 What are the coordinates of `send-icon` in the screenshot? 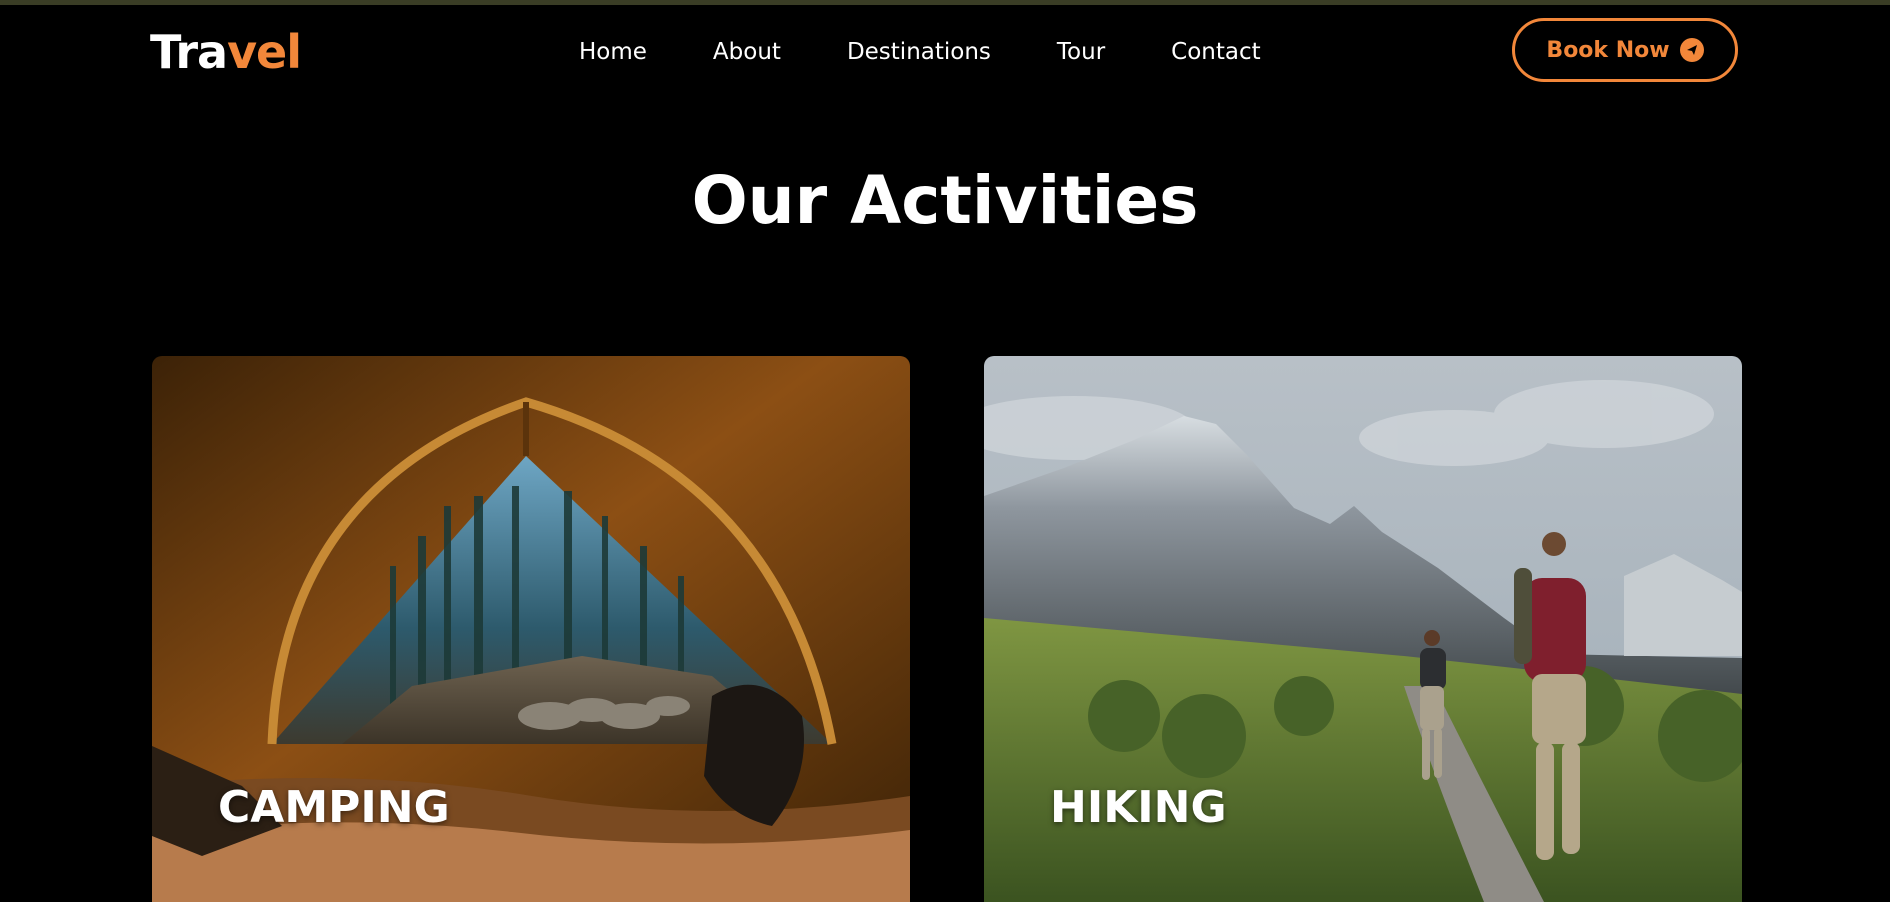 It's located at (1691, 50).